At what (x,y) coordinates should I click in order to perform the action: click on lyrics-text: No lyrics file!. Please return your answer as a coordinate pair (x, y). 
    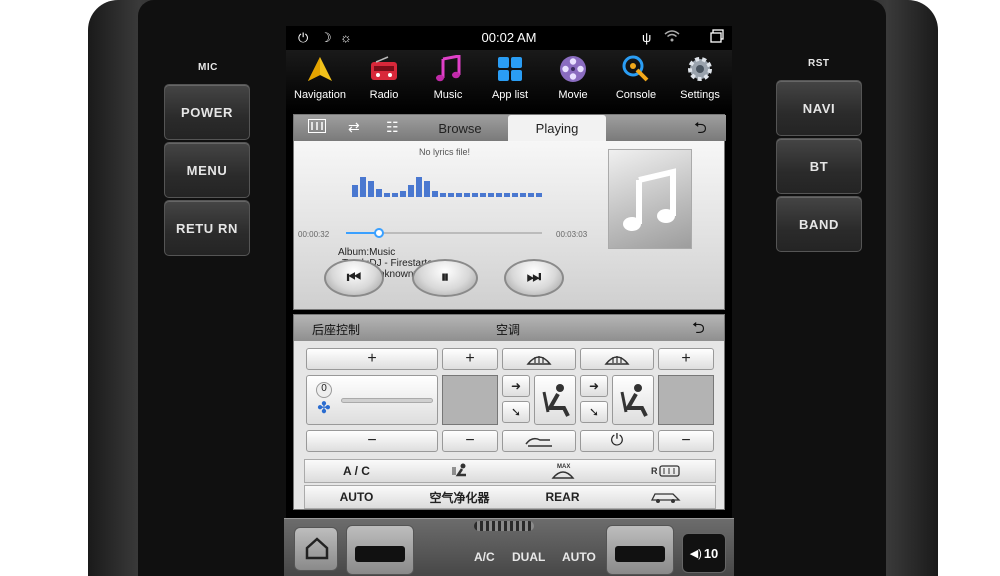
    Looking at the image, I should click on (445, 152).